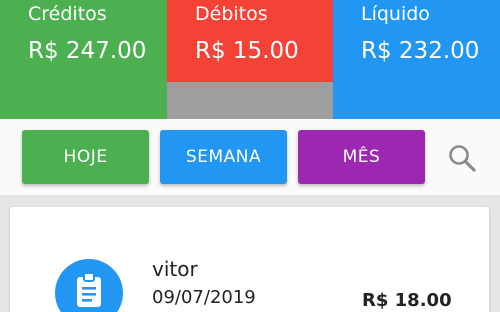 This screenshot has width=500, height=312. I want to click on today-button: HOJE, so click(85, 157).